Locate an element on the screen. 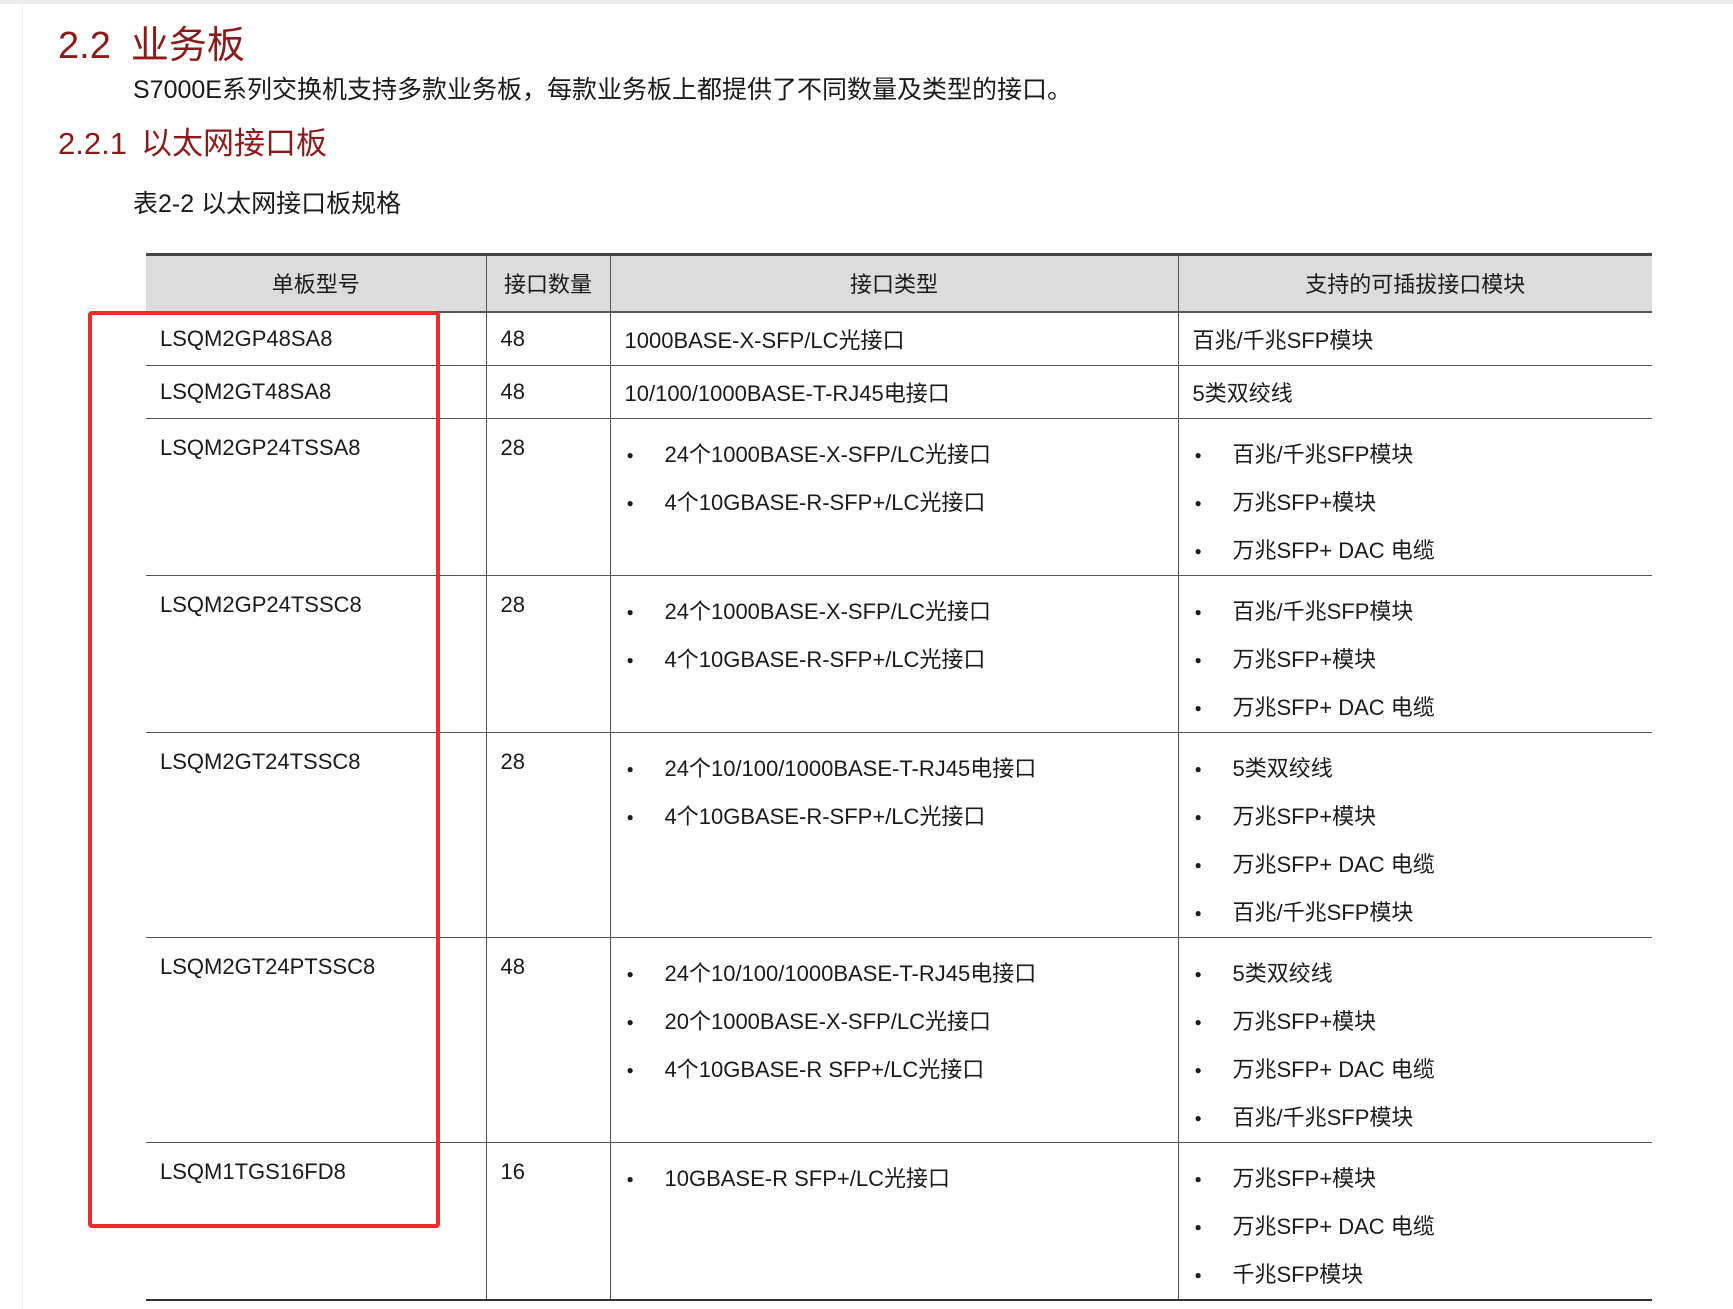  cell-types: 10GBASE-R SFP+/LC光接口 is located at coordinates (893, 1221).